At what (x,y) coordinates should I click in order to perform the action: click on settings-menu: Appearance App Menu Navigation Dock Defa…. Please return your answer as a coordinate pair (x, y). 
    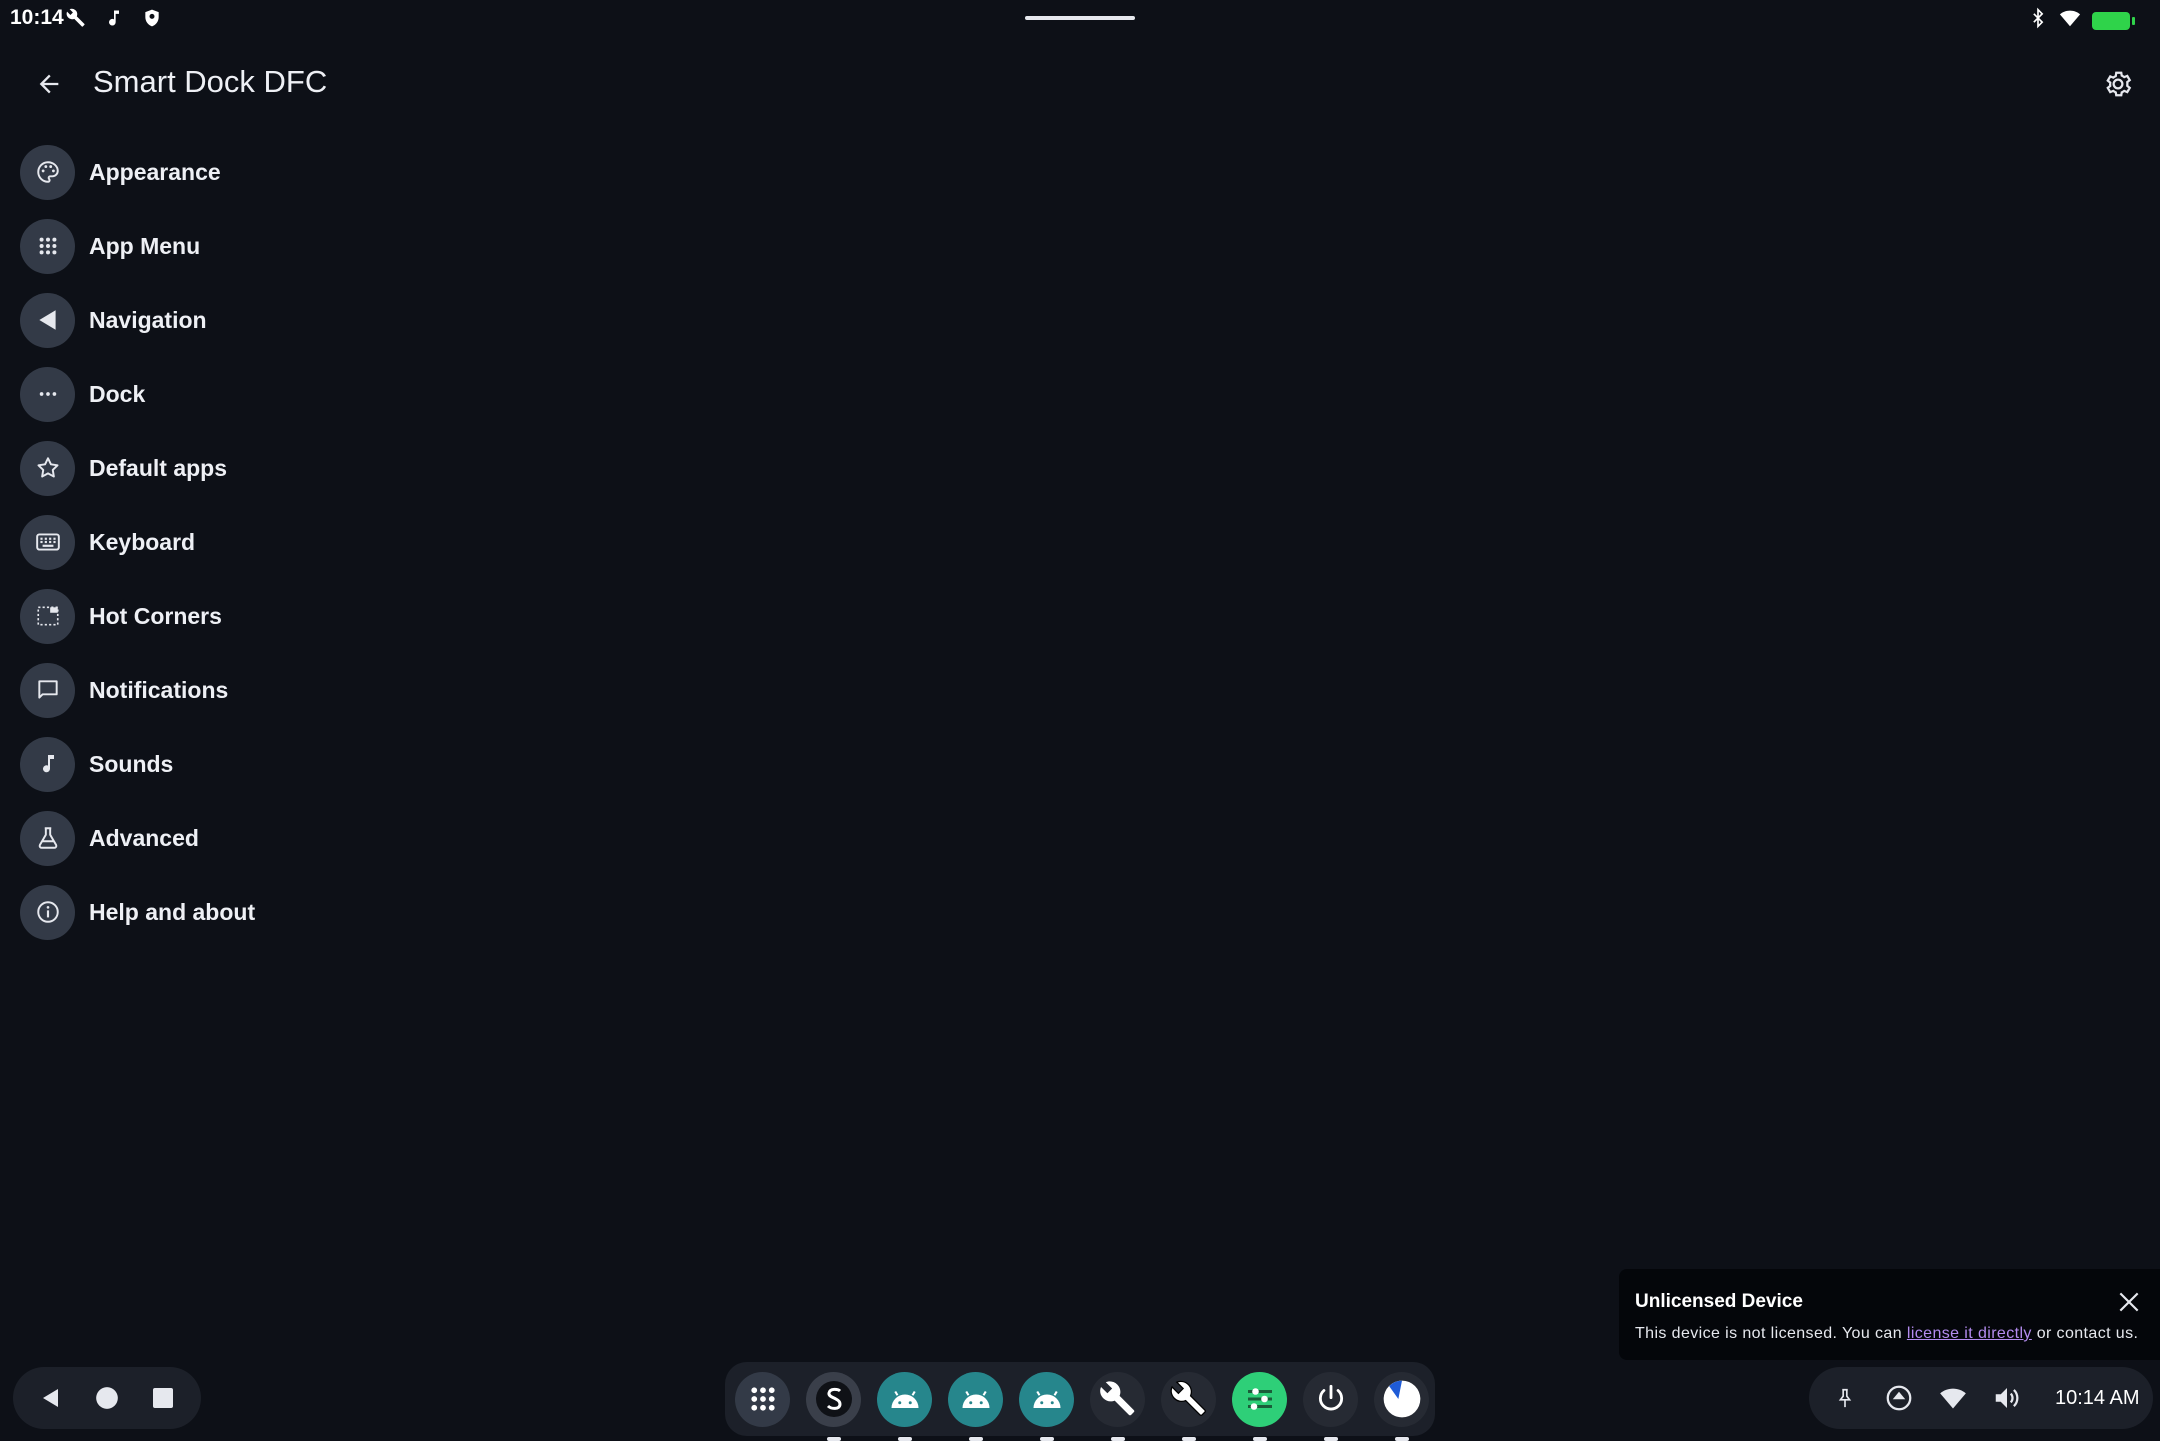
    Looking at the image, I should click on (137, 542).